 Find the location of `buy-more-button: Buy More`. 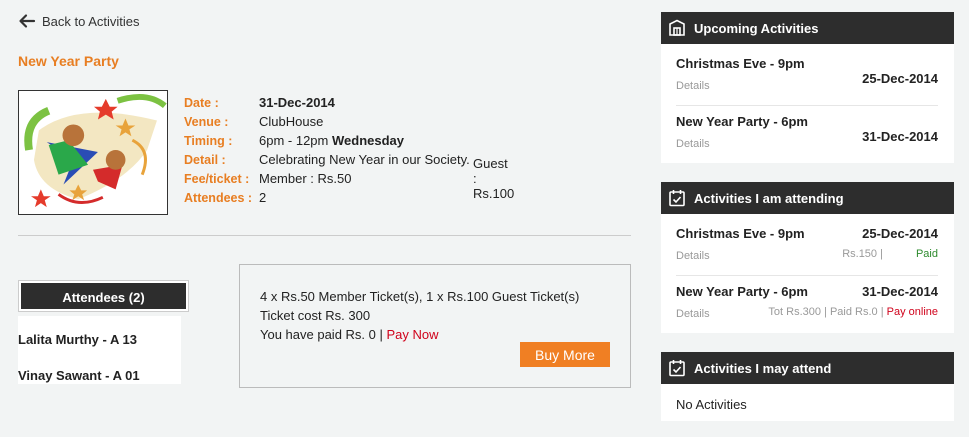

buy-more-button: Buy More is located at coordinates (565, 354).